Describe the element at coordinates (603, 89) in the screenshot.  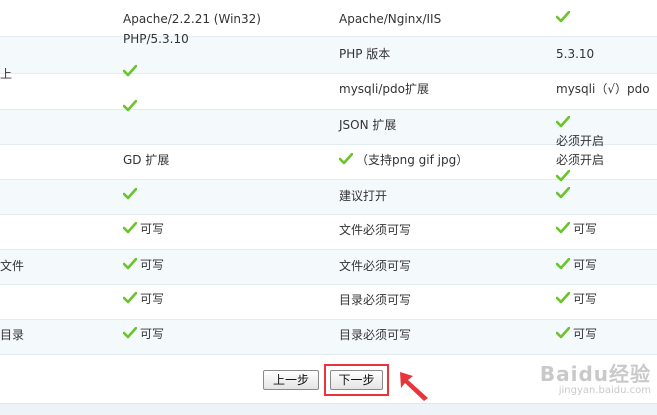
I see `requirement-value: mysqli（√）pdo` at that location.